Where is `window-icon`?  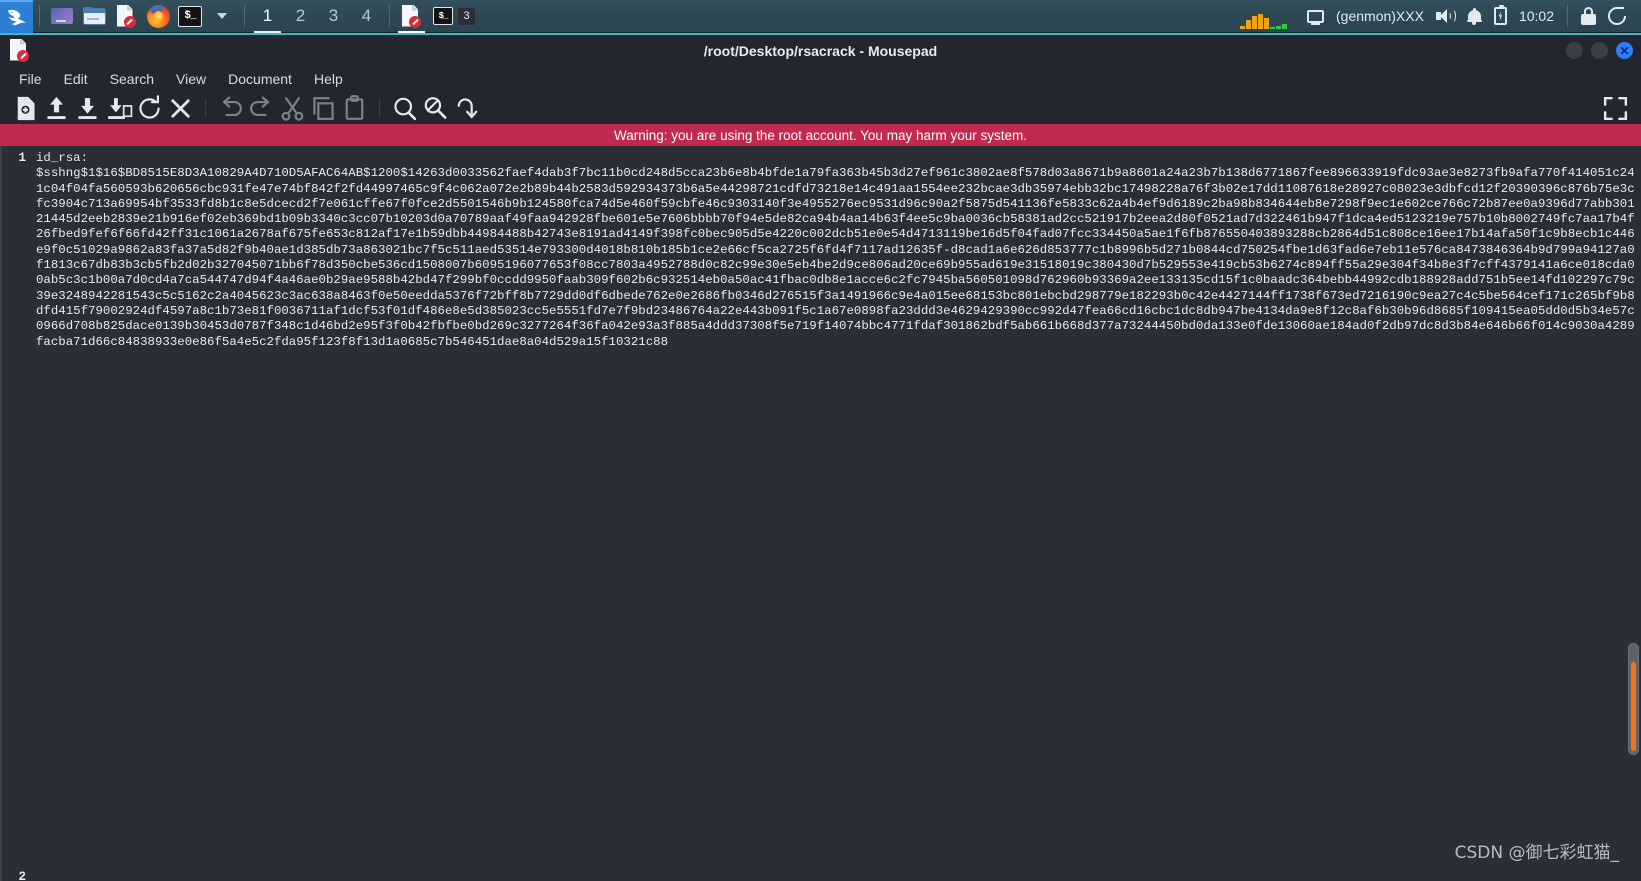
window-icon is located at coordinates (21, 50).